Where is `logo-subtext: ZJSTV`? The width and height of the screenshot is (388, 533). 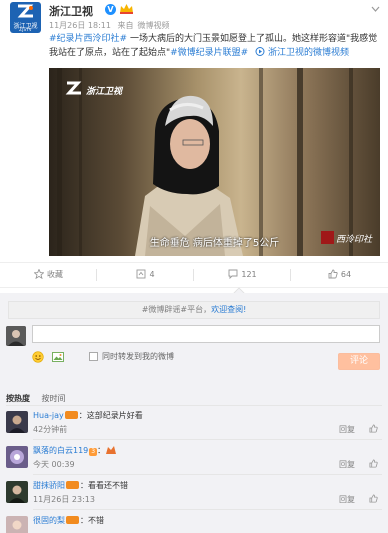 logo-subtext: ZJSTV is located at coordinates (25, 29).